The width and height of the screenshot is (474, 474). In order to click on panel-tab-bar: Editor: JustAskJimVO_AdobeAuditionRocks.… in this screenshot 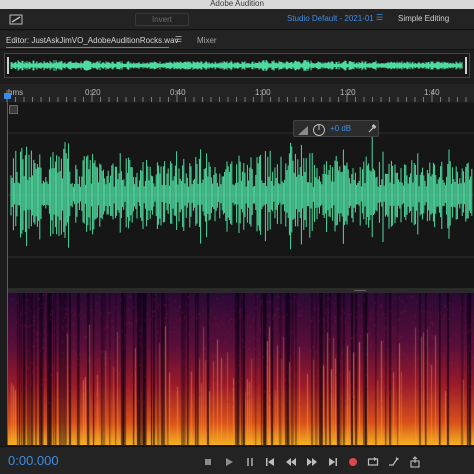, I will do `click(237, 40)`.